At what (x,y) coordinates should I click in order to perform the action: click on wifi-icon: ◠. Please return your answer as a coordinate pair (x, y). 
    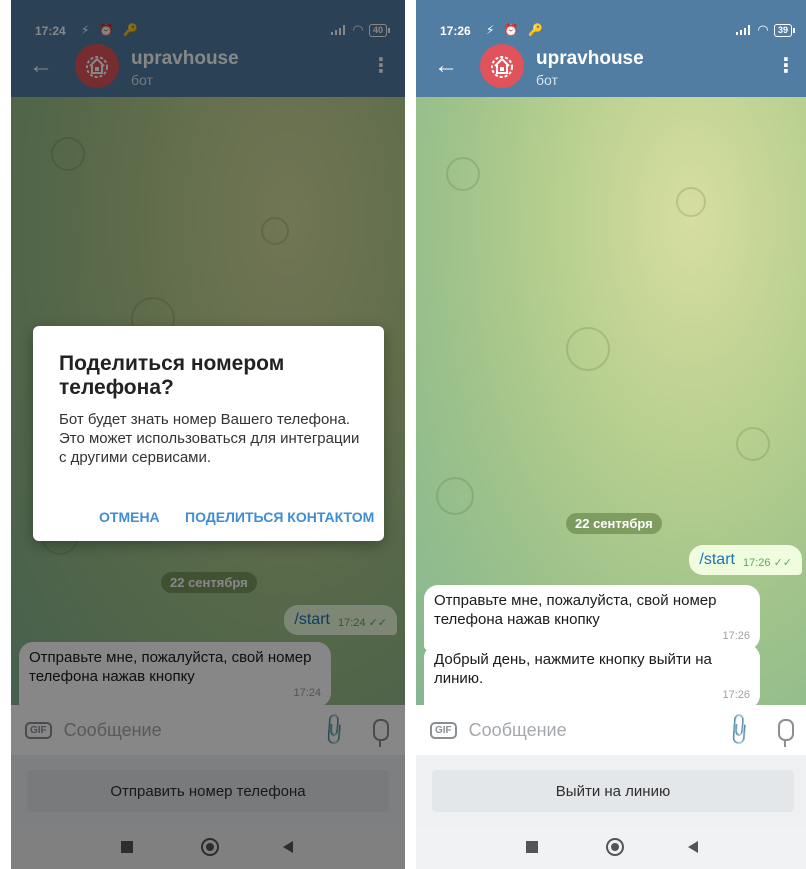
    Looking at the image, I should click on (762, 29).